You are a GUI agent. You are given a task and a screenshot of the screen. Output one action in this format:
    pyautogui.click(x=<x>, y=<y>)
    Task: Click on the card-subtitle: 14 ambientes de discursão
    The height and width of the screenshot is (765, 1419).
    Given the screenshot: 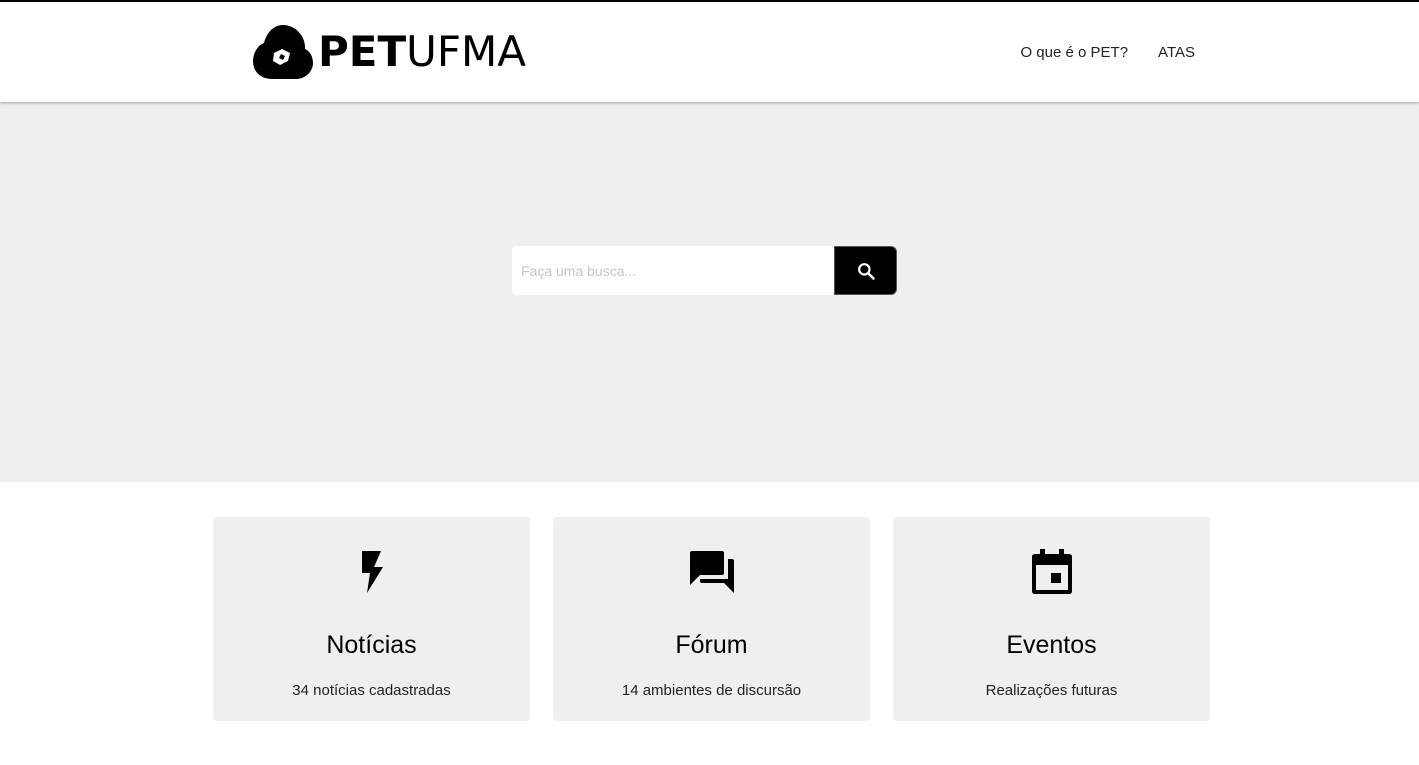 What is the action you would take?
    pyautogui.click(x=711, y=690)
    